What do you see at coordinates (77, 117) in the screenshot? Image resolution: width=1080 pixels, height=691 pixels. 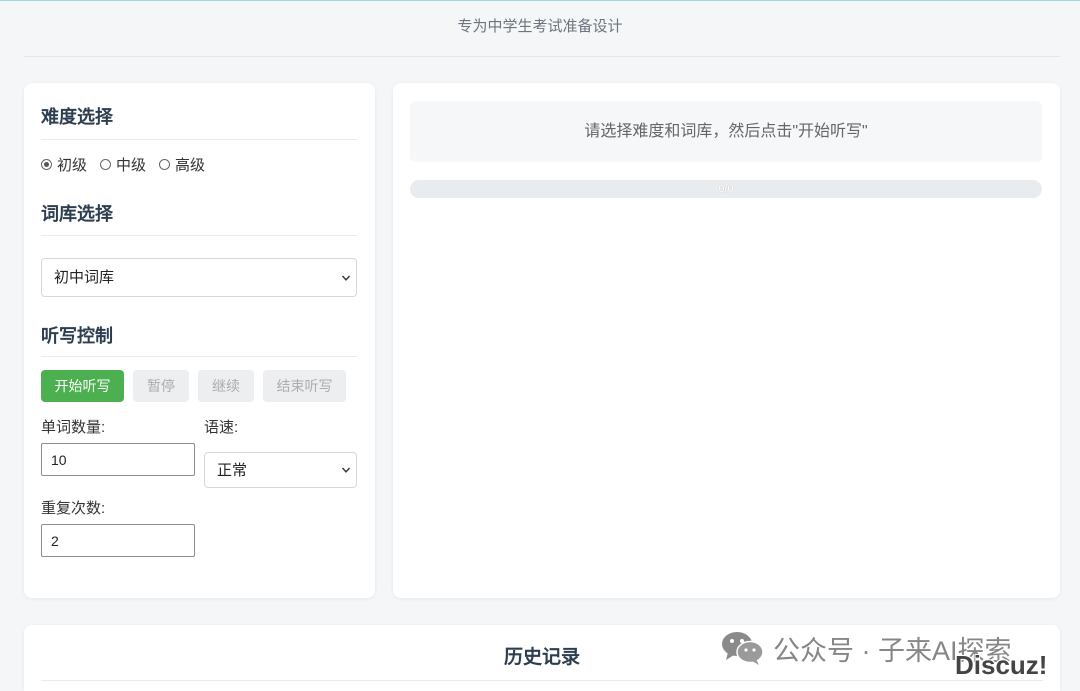 I see `difficulty-title: 难度选择` at bounding box center [77, 117].